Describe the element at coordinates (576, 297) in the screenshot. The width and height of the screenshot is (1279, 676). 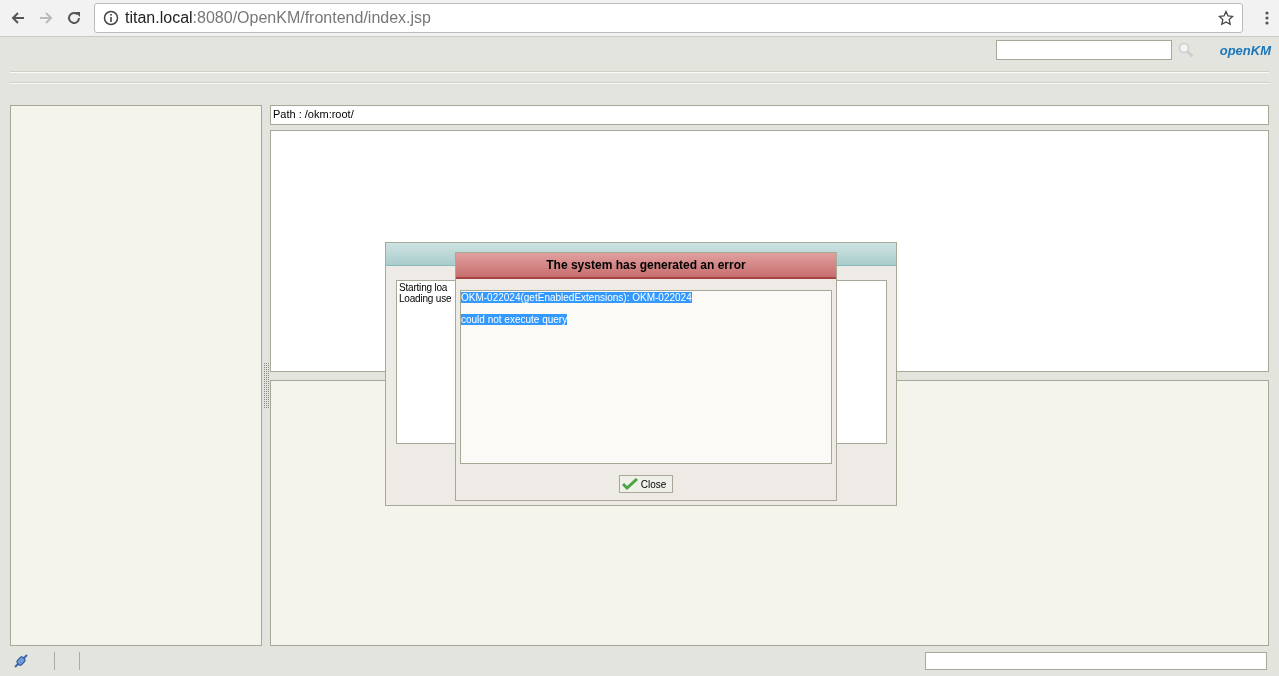
I see `error-message: OKM-022024(getEnabledExtensions): OKM-022024` at that location.